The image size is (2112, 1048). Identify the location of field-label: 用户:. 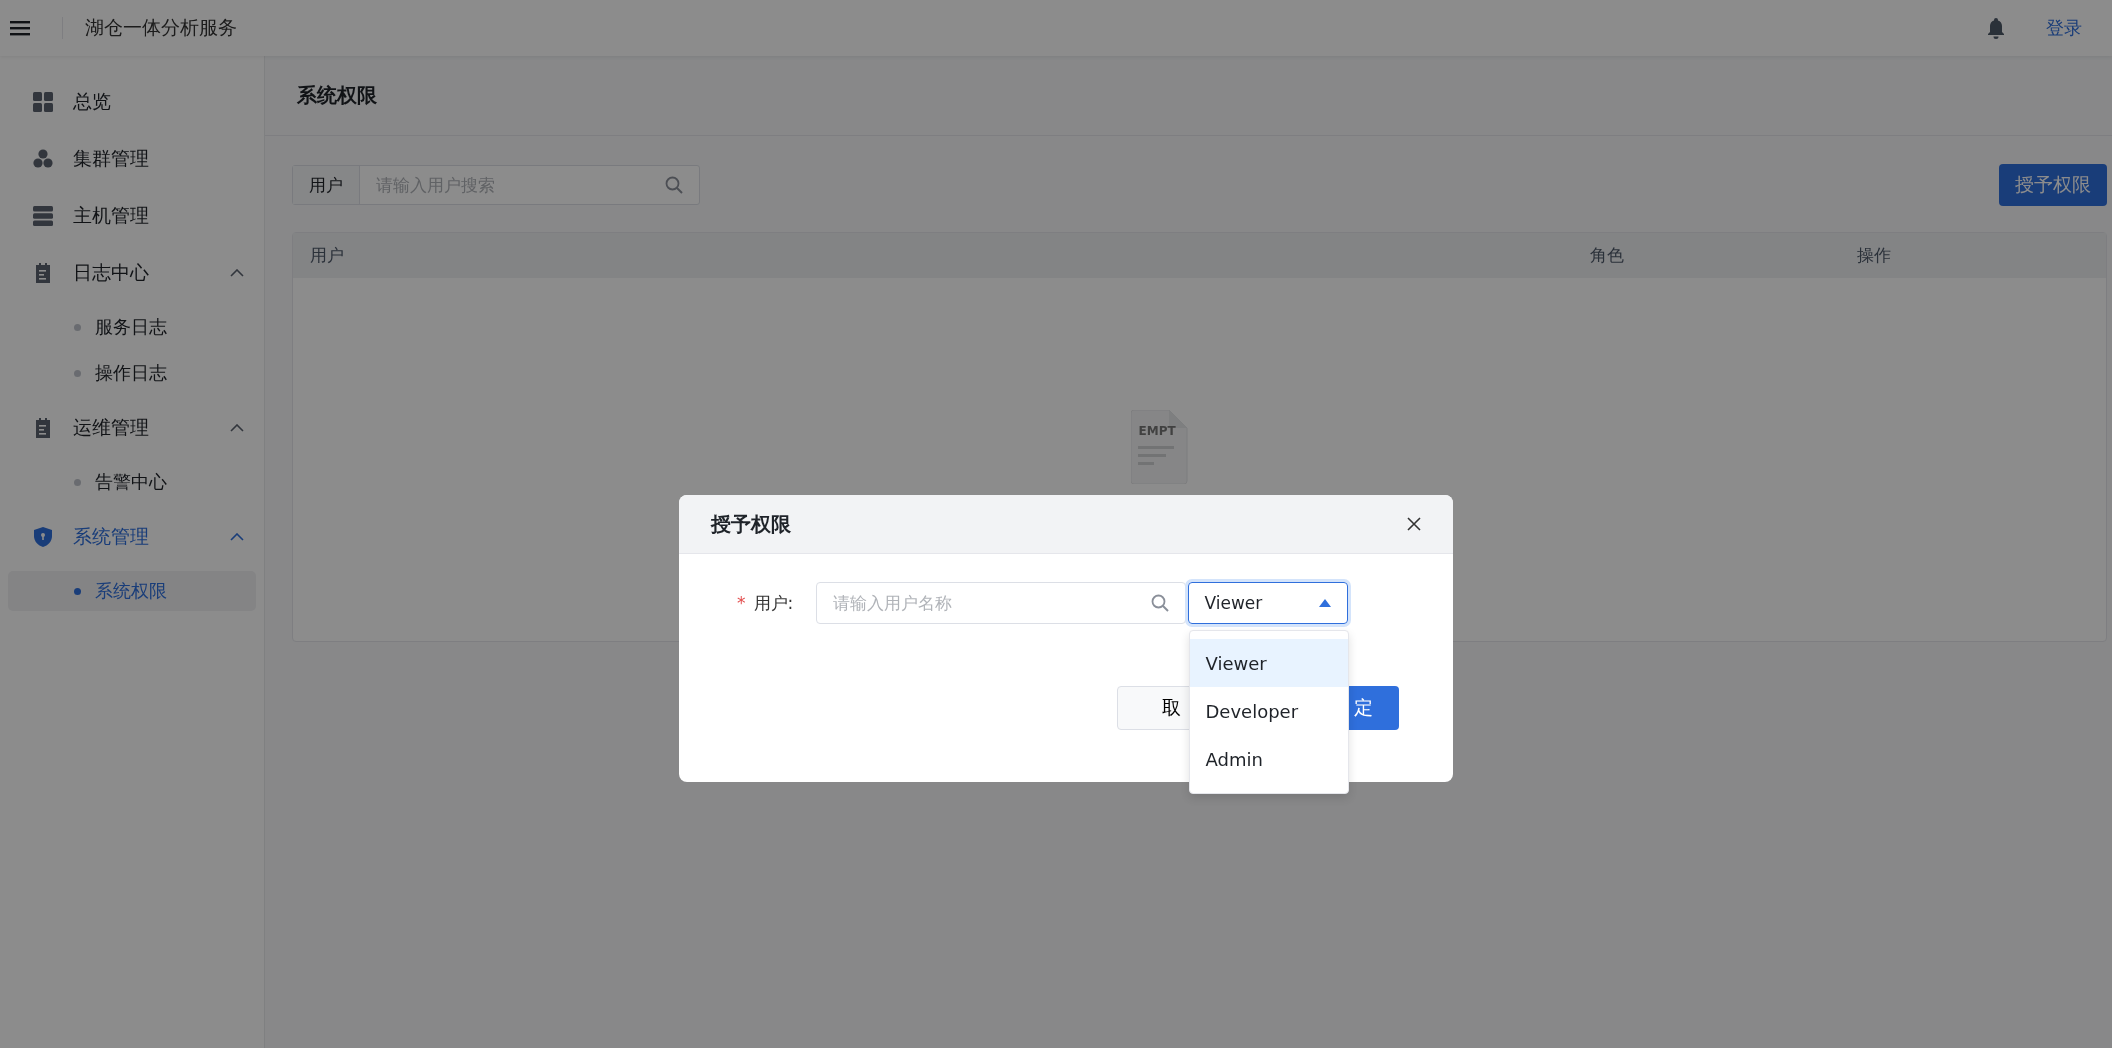
(774, 603).